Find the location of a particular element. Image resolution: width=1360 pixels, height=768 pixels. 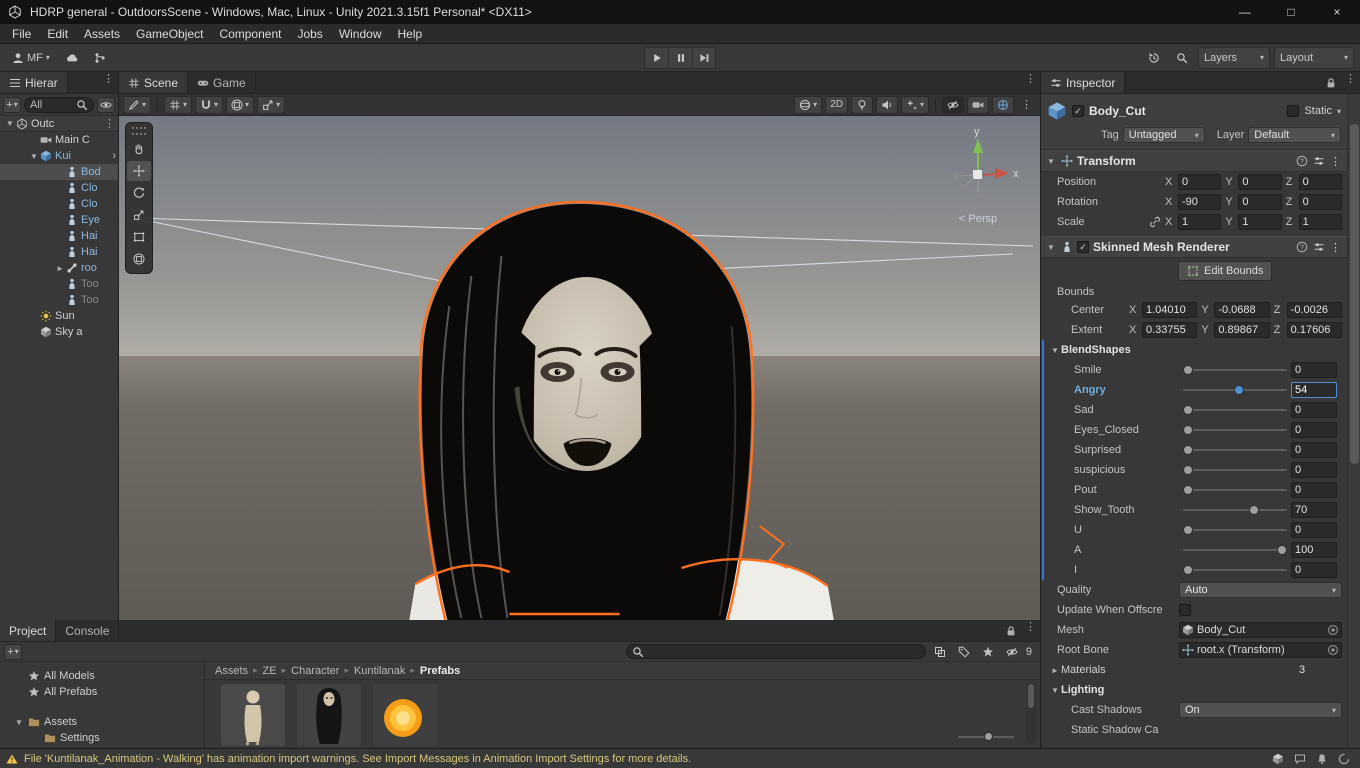

menu-edit: Edit is located at coordinates (57, 33).